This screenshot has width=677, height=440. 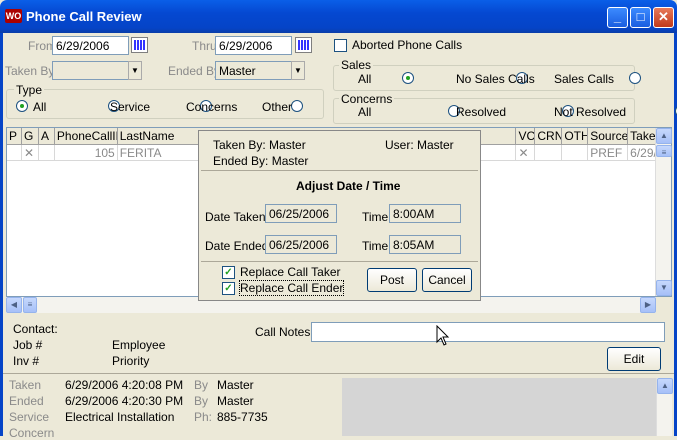 I want to click on details-divider, so click(x=338, y=373).